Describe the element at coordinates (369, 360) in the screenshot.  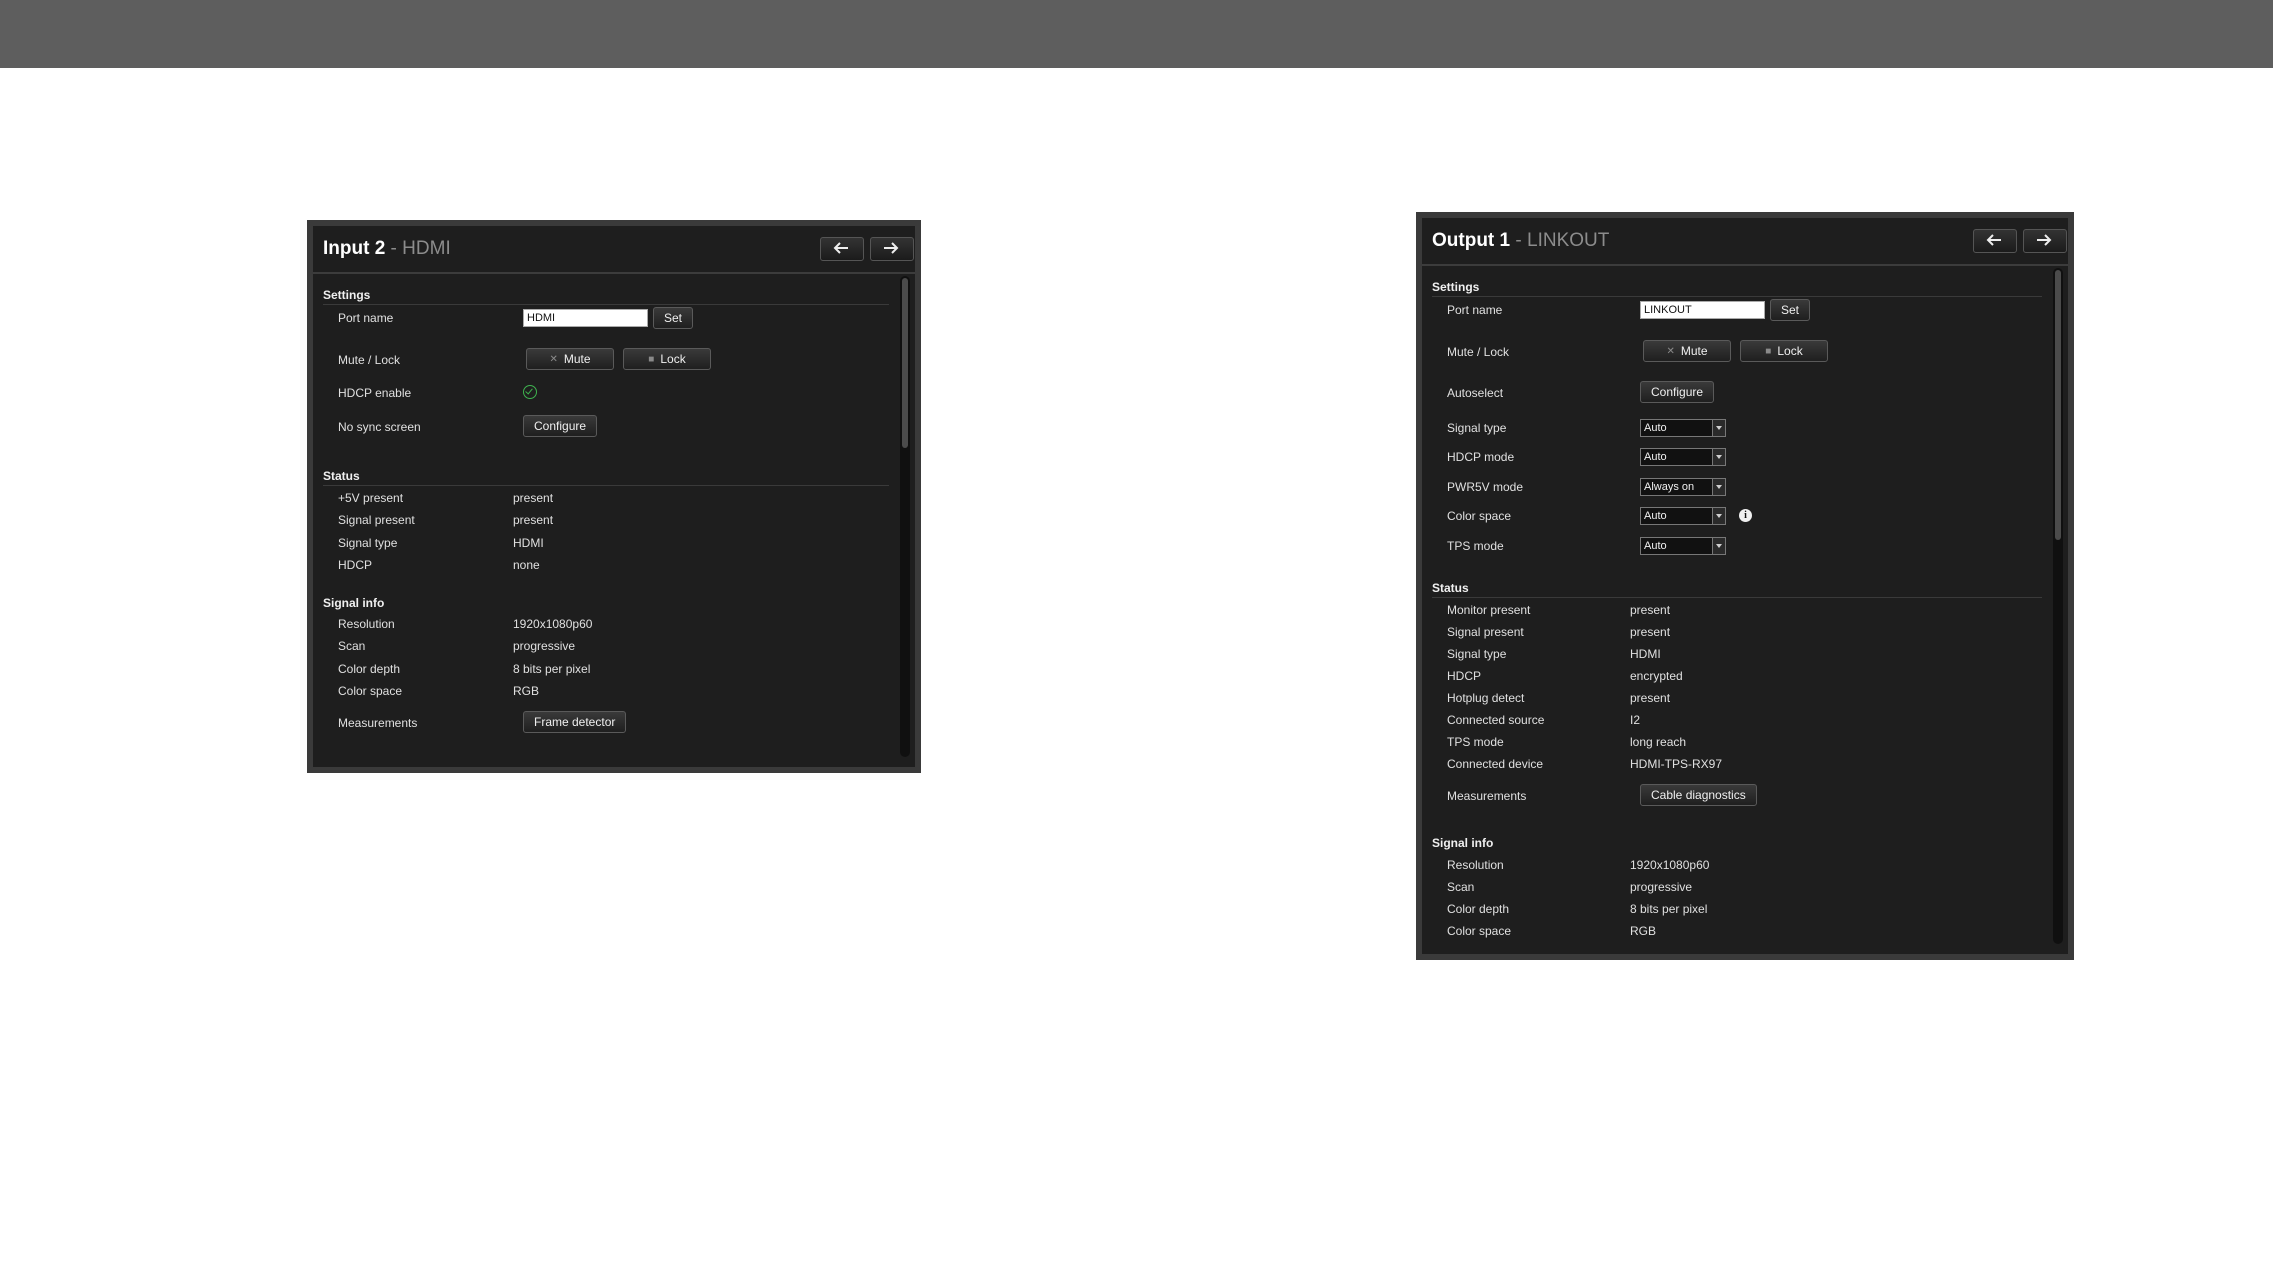
I see `input-mute-lock-label: Mute / Lock` at that location.